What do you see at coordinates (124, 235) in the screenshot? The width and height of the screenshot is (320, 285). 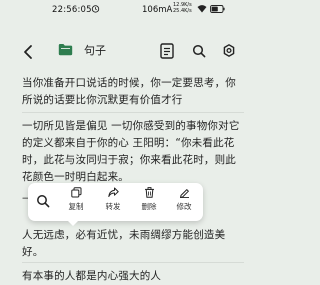 I see `sentence-text: 人无远虑，必有近忧，未雨绸缪方能创造美` at bounding box center [124, 235].